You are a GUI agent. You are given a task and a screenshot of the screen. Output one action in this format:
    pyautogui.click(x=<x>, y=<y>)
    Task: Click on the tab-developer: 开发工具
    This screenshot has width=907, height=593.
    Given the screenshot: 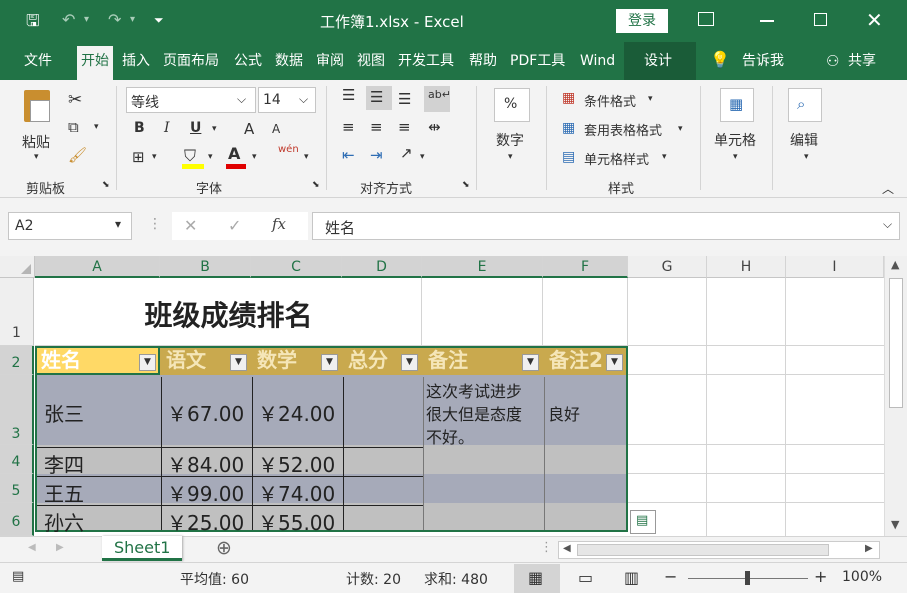 What is the action you would take?
    pyautogui.click(x=426, y=65)
    